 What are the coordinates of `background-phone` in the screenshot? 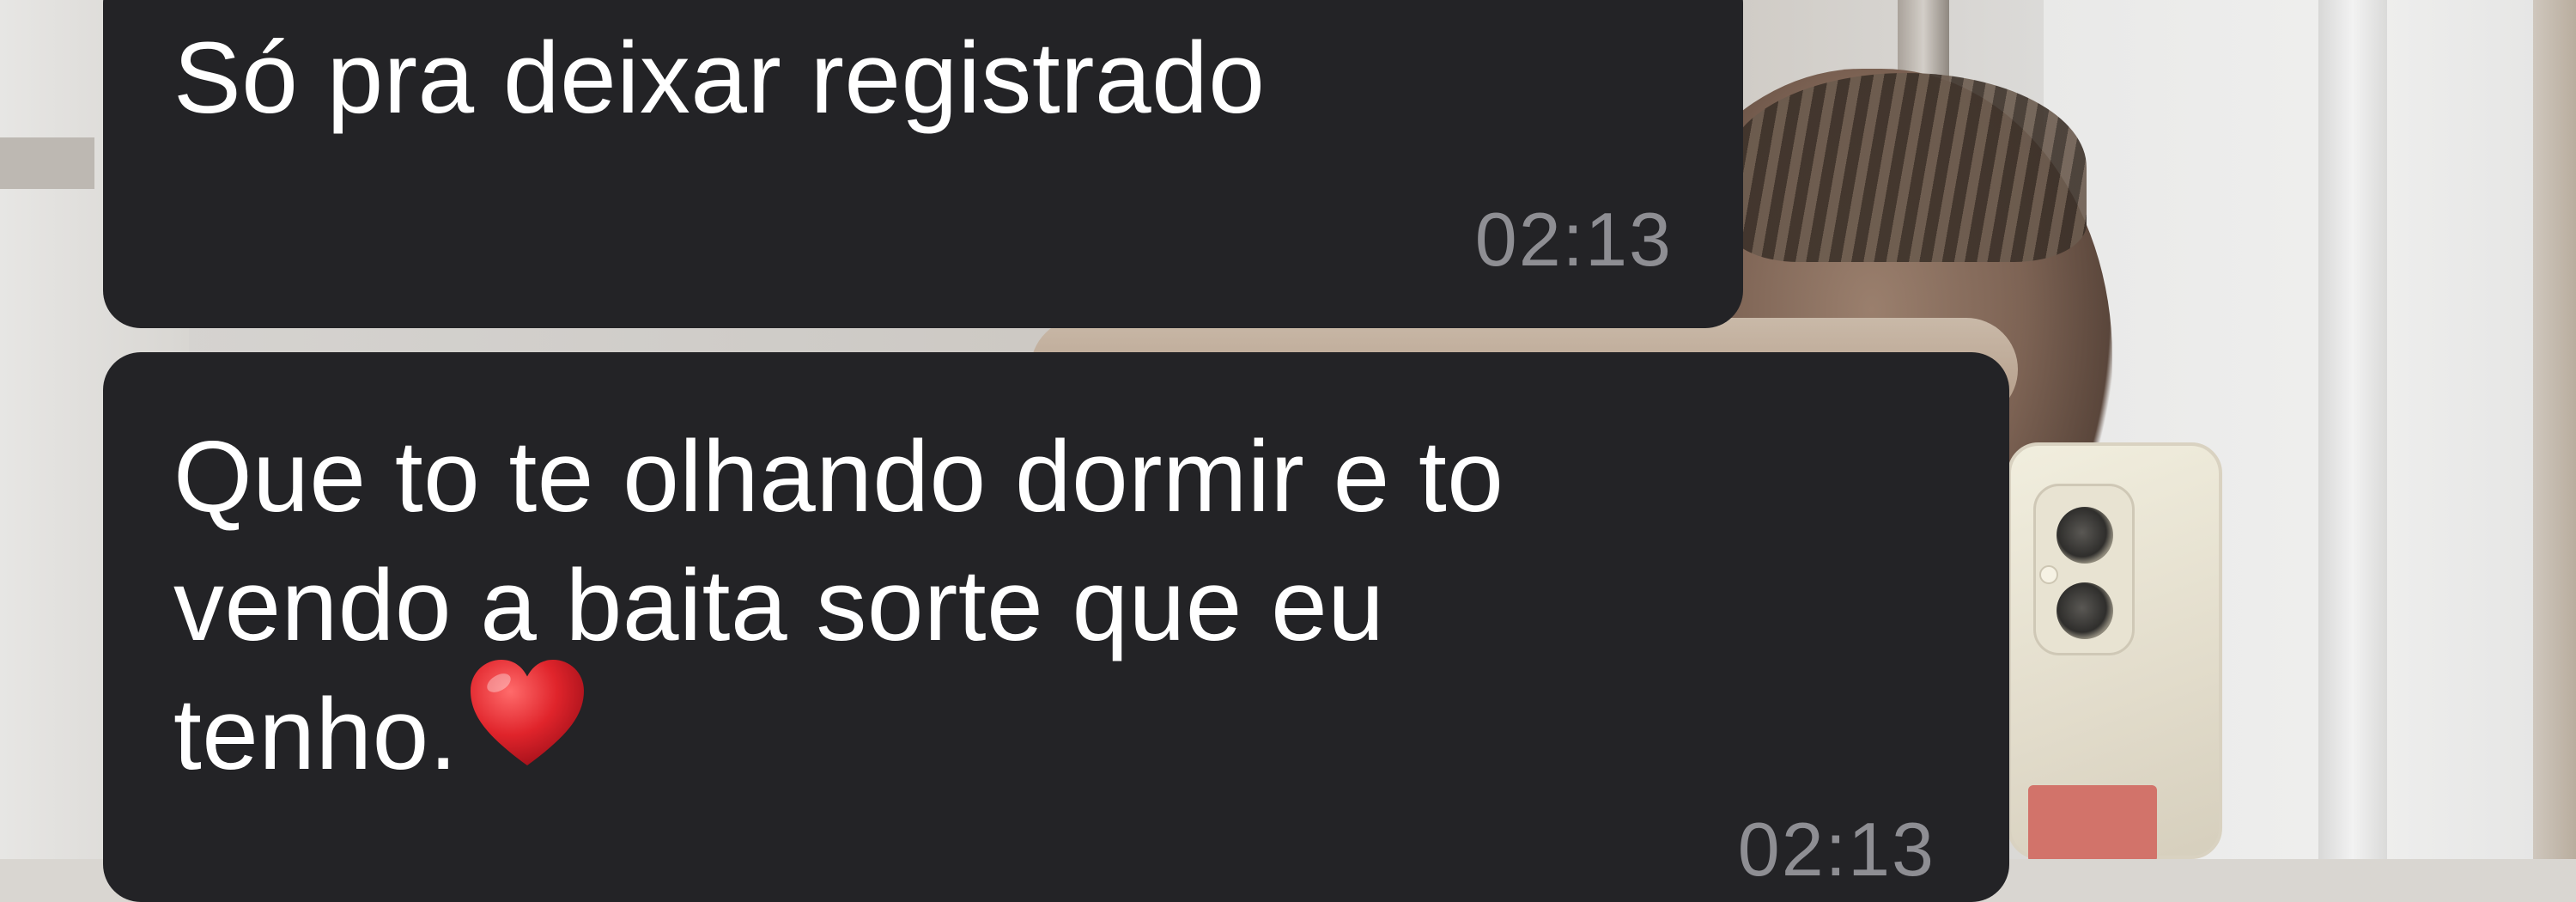 It's located at (2115, 650).